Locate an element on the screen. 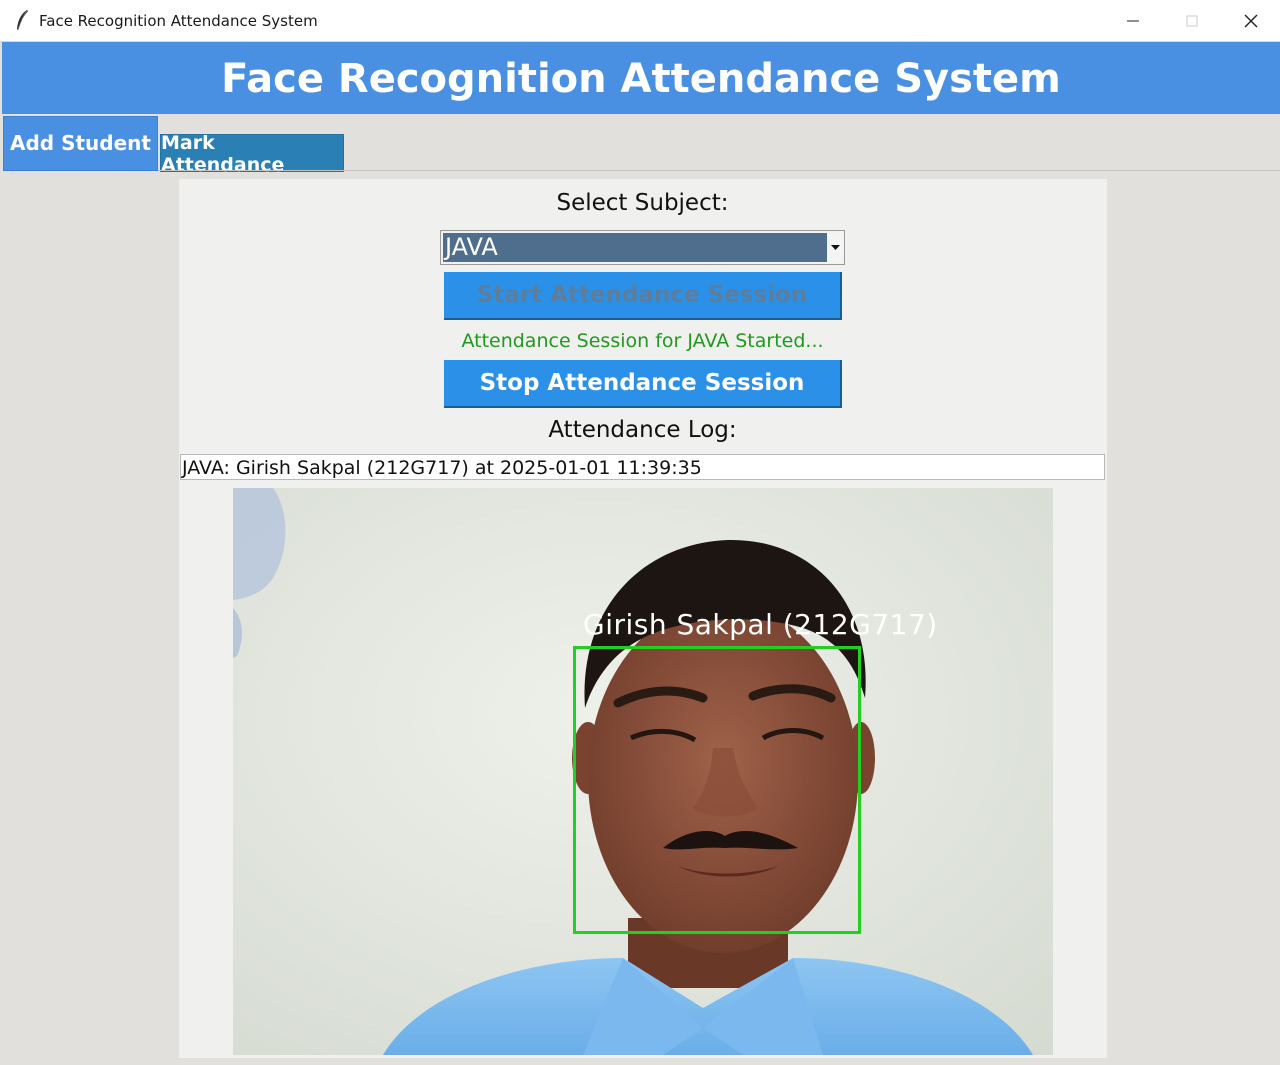 The height and width of the screenshot is (1065, 1280). minimize-button is located at coordinates (1133, 20).